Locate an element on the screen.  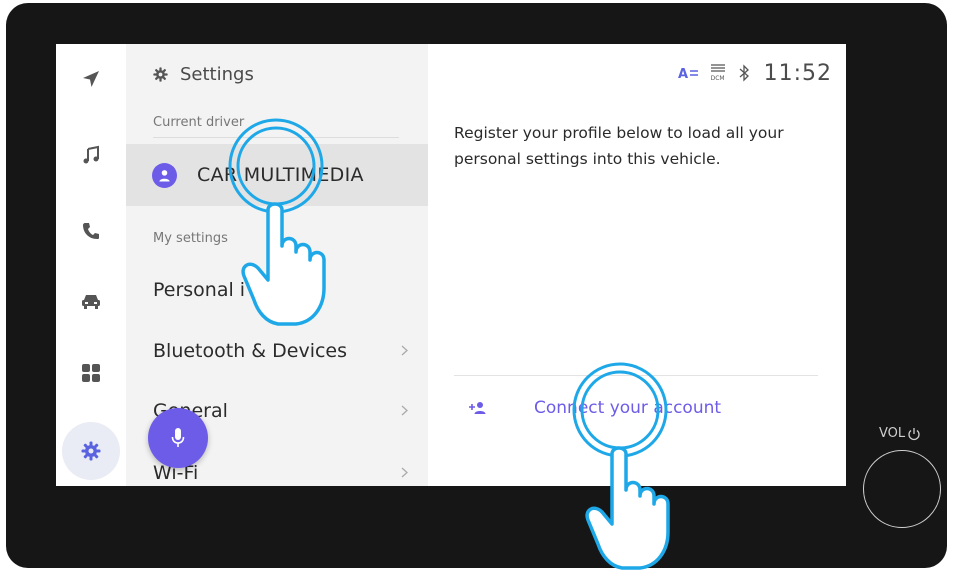
clock: 11:52 is located at coordinates (797, 73).